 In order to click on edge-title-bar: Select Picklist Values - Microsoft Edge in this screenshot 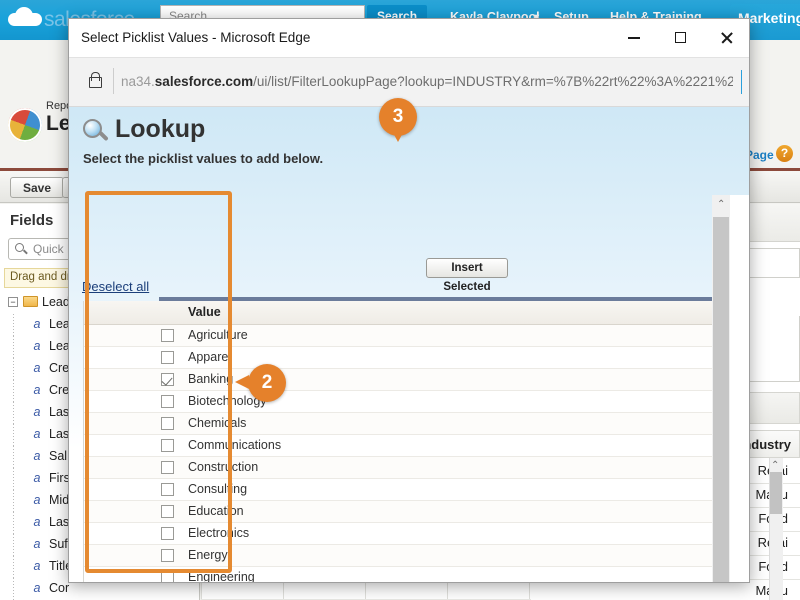, I will do `click(409, 38)`.